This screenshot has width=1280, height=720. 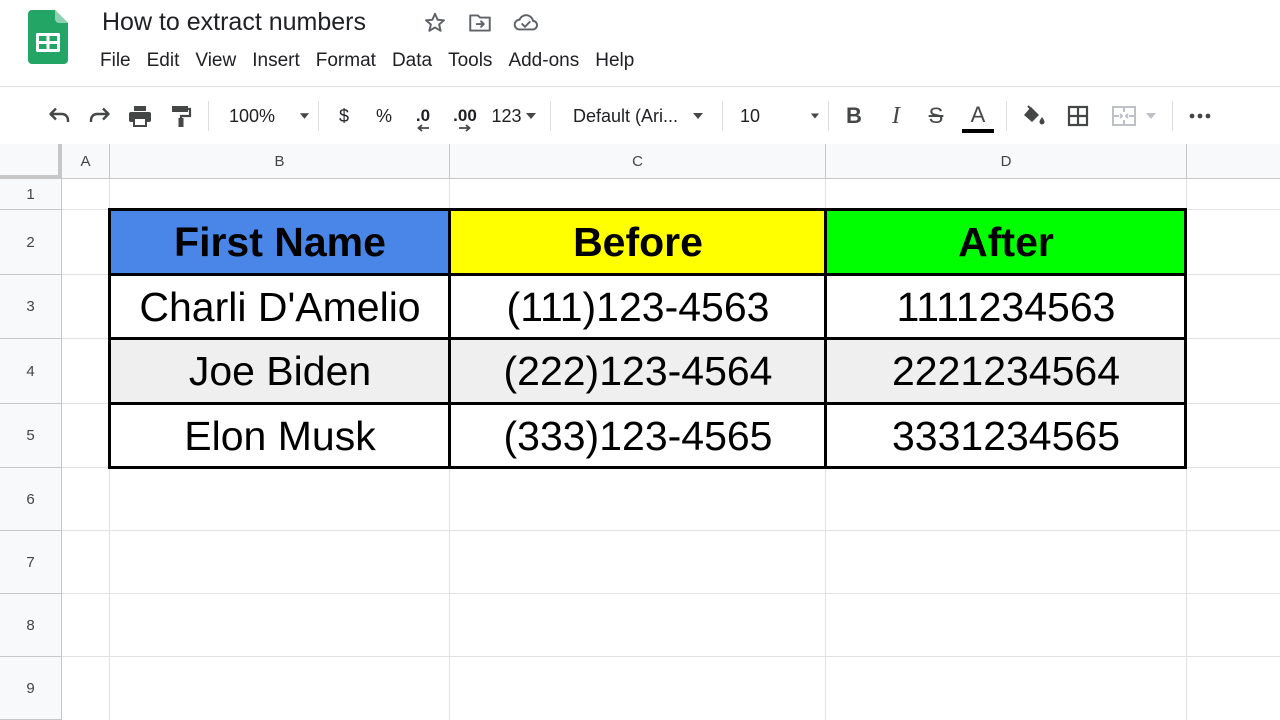 I want to click on zoom-select: 100%, so click(x=266, y=116).